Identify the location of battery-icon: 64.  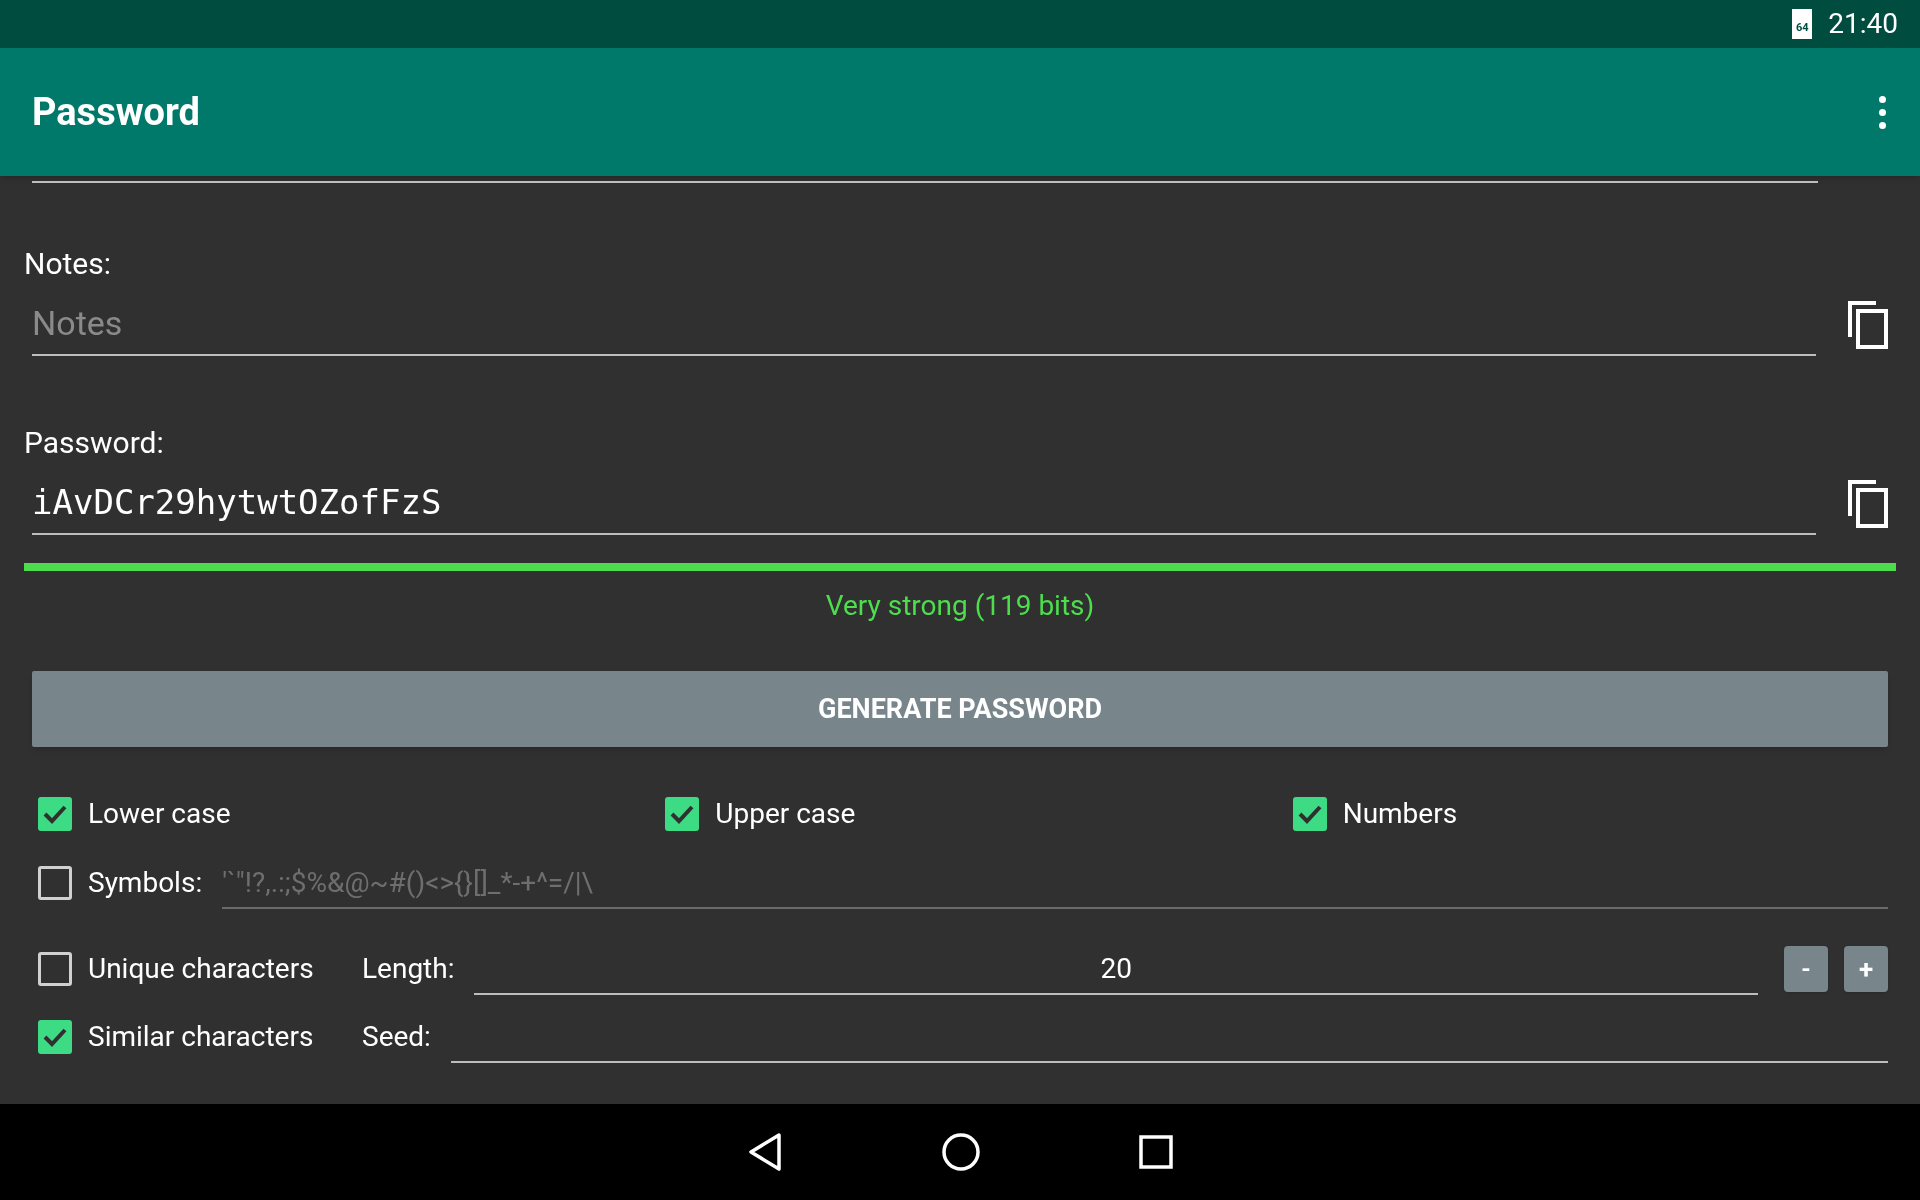
(1802, 24).